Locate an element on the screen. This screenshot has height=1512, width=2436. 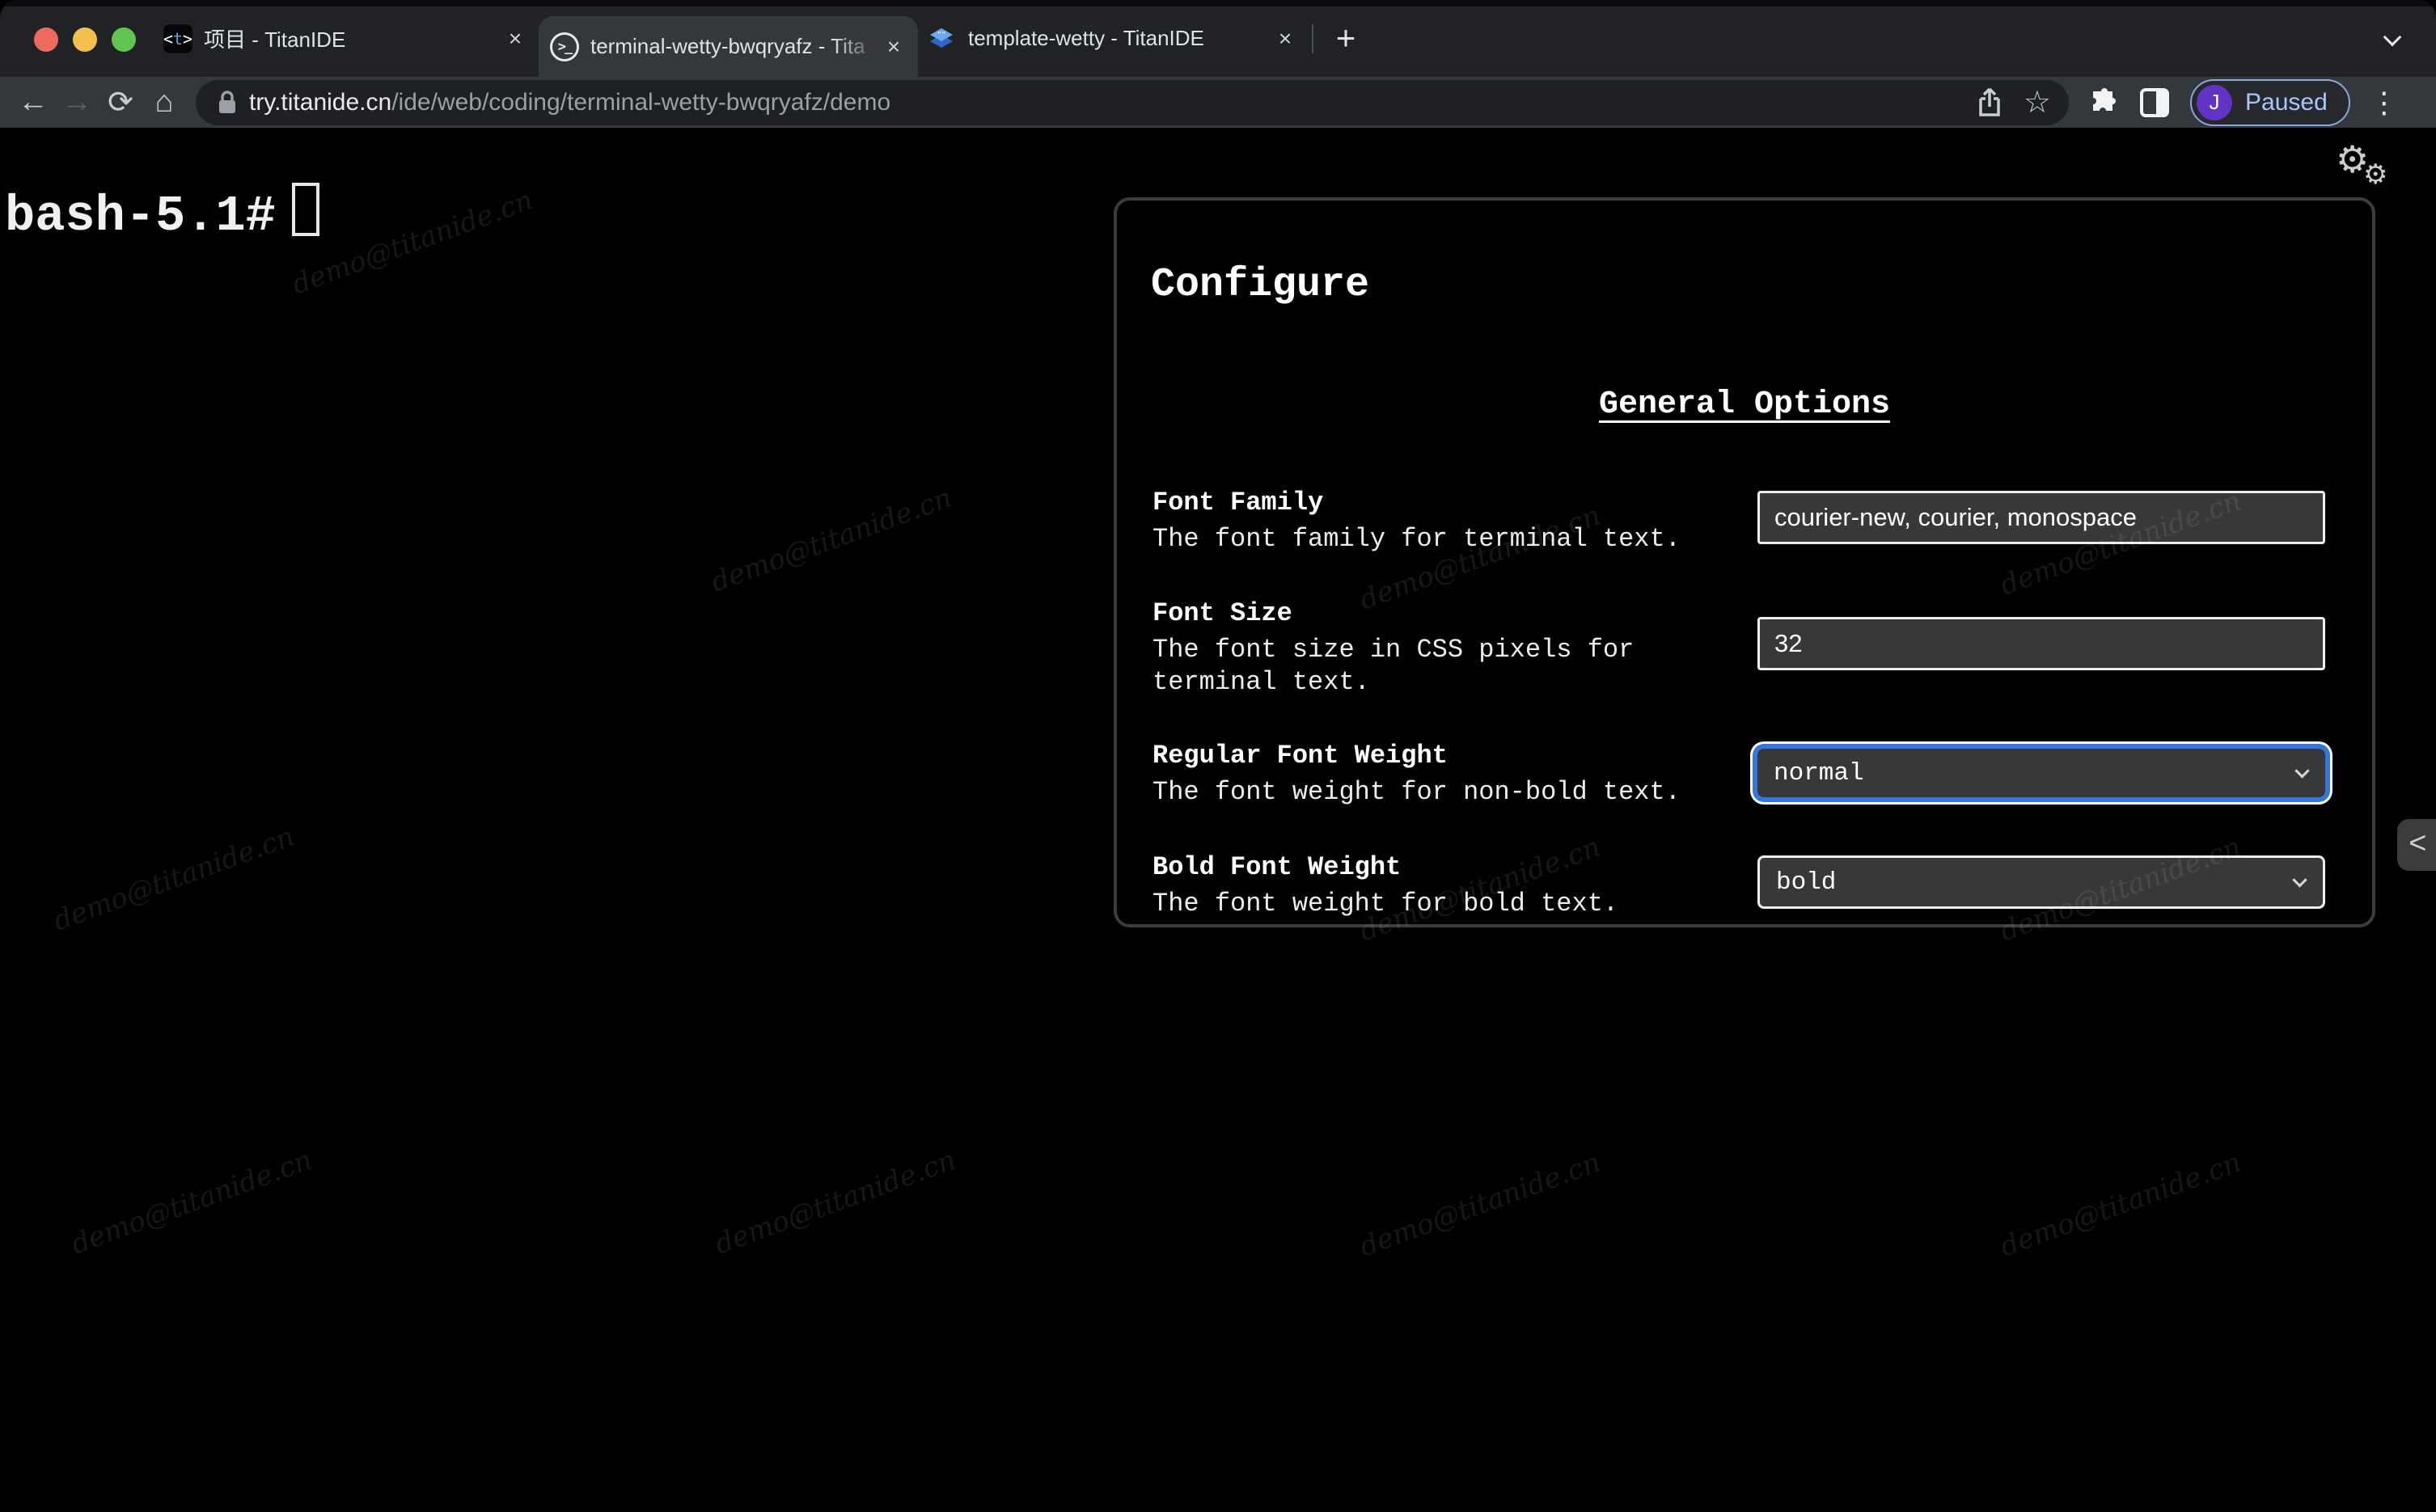
tab-title: template-wetty - TitanIDE is located at coordinates (1086, 38).